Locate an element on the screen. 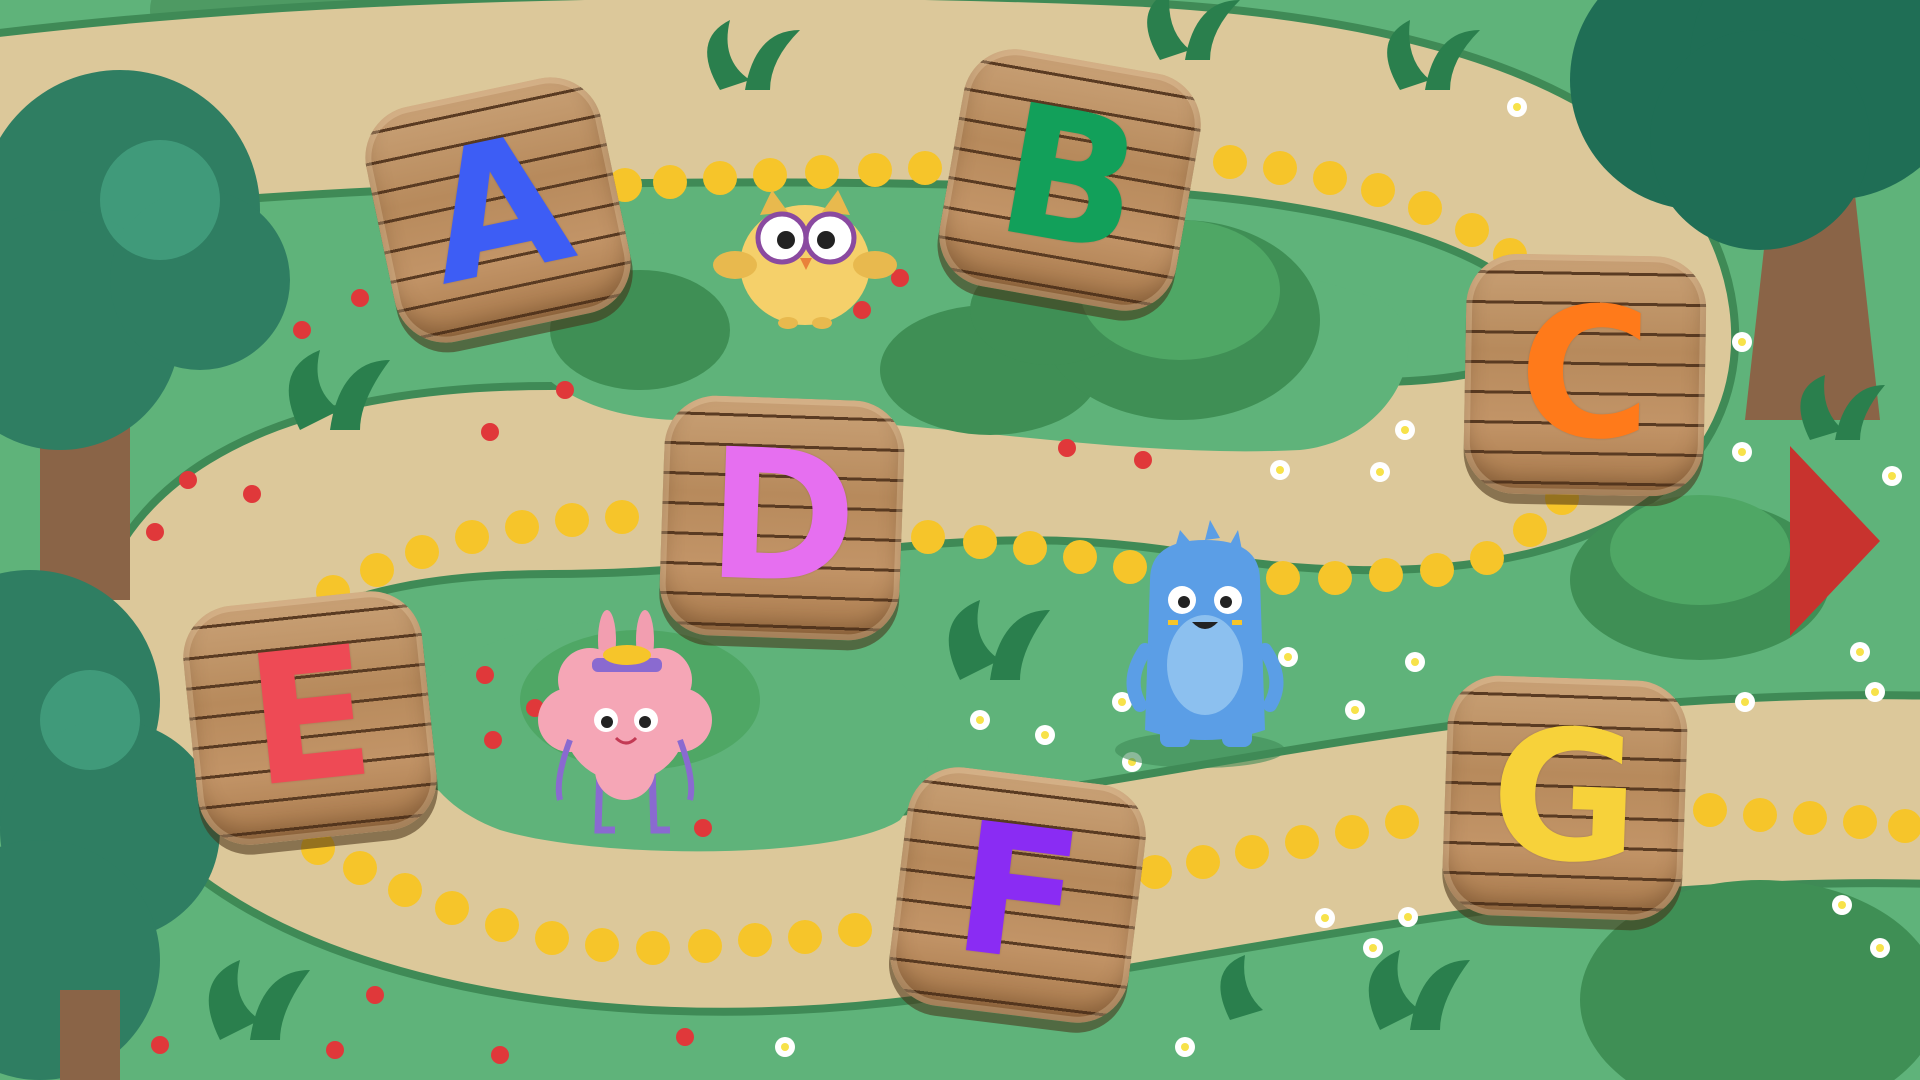 Image resolution: width=1920 pixels, height=1080 pixels. letter-tile-g: G is located at coordinates (1565, 798).